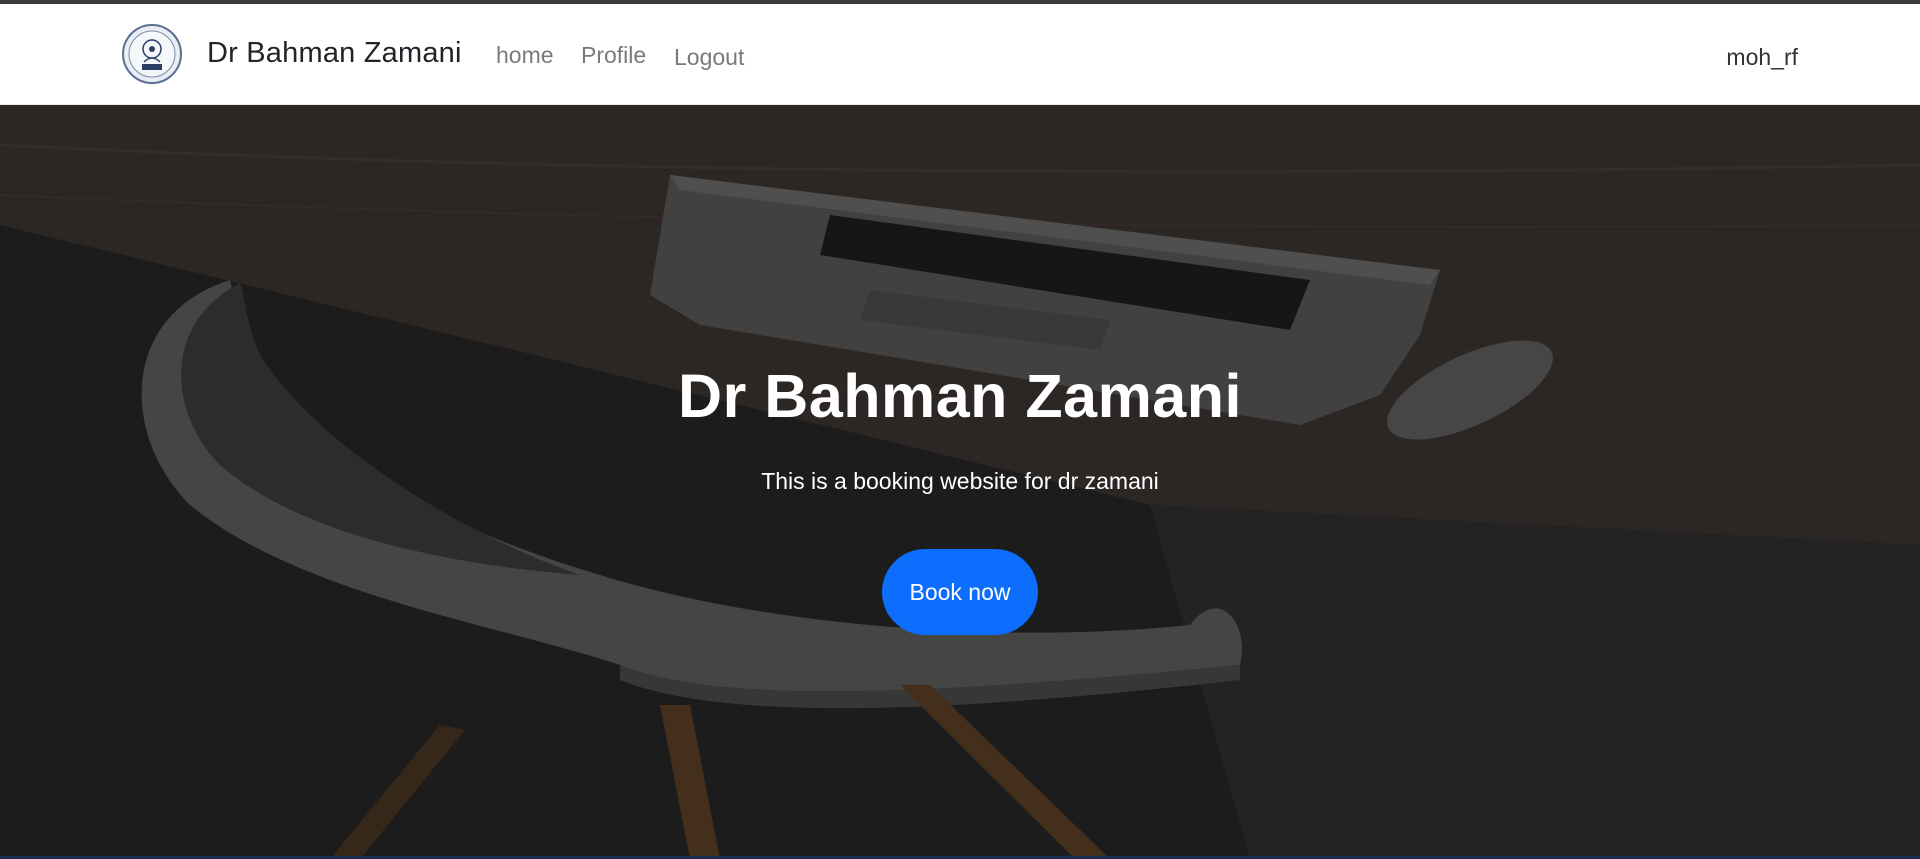  What do you see at coordinates (525, 55) in the screenshot?
I see `nav-link-home: home` at bounding box center [525, 55].